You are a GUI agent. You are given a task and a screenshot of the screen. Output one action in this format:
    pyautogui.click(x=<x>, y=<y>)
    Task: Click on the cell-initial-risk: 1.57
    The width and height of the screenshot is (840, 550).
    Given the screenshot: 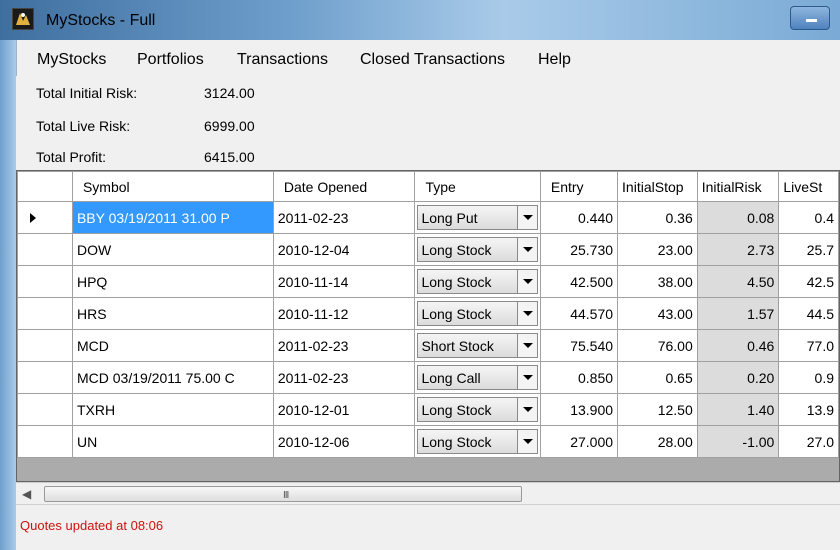 What is the action you would take?
    pyautogui.click(x=738, y=313)
    